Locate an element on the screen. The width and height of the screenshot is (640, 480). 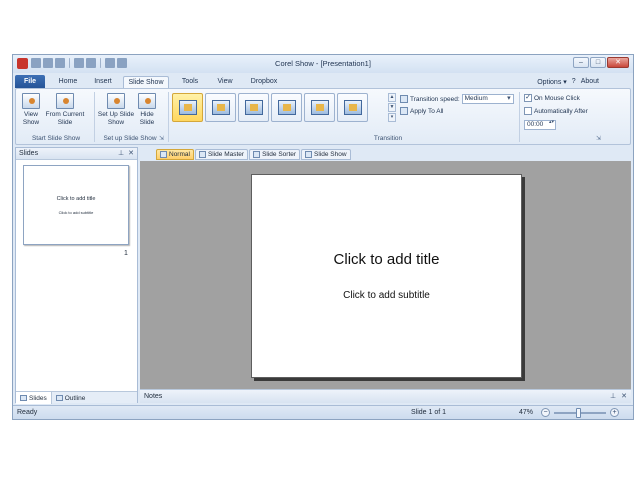
title-bar: Corel Show - [Presentation1] – □ ✕ is located at coordinates (323, 64).